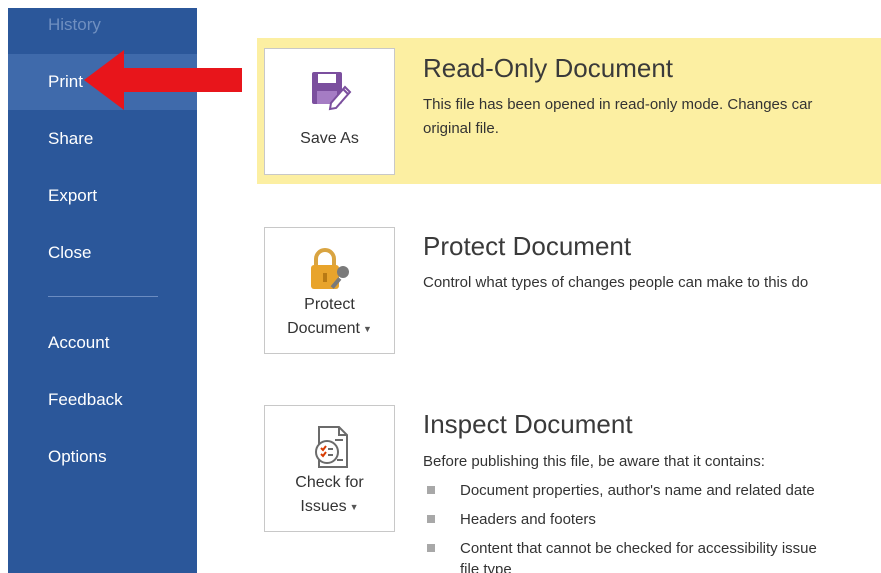 This screenshot has height=573, width=881. Describe the element at coordinates (85, 399) in the screenshot. I see `sidebar-item-label: Feedback` at that location.